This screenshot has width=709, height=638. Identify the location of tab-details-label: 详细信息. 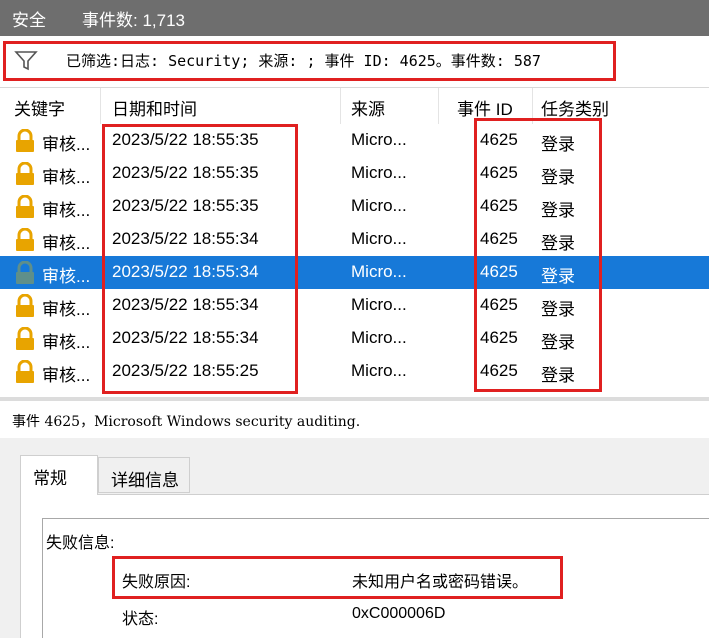
(145, 480).